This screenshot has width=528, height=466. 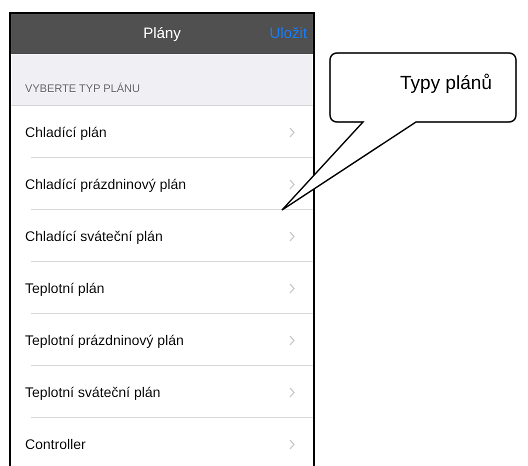 What do you see at coordinates (162, 288) in the screenshot?
I see `list-item: Teplotní plán` at bounding box center [162, 288].